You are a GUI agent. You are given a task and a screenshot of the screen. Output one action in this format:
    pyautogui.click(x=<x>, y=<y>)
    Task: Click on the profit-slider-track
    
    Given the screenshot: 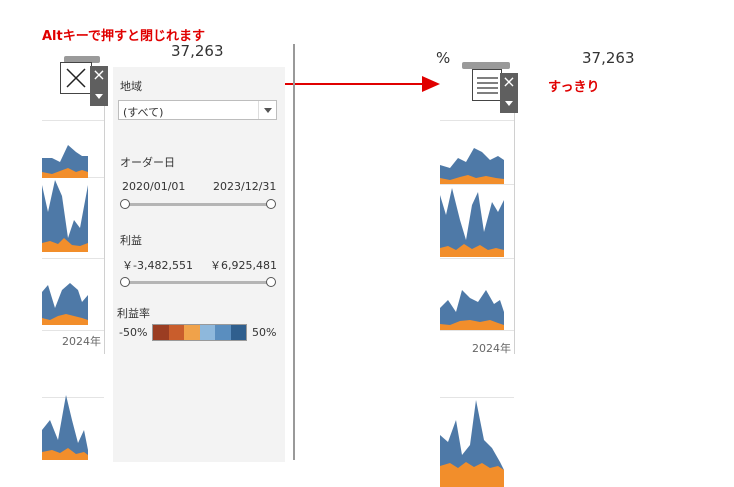 What is the action you would take?
    pyautogui.click(x=198, y=282)
    